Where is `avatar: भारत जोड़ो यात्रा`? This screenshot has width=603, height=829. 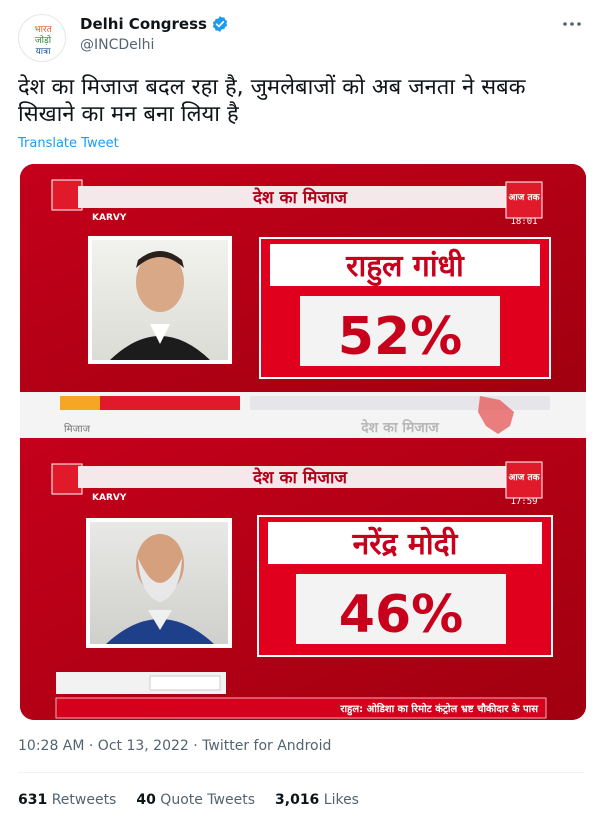
avatar: भारत जोड़ो यात्रा is located at coordinates (42, 38).